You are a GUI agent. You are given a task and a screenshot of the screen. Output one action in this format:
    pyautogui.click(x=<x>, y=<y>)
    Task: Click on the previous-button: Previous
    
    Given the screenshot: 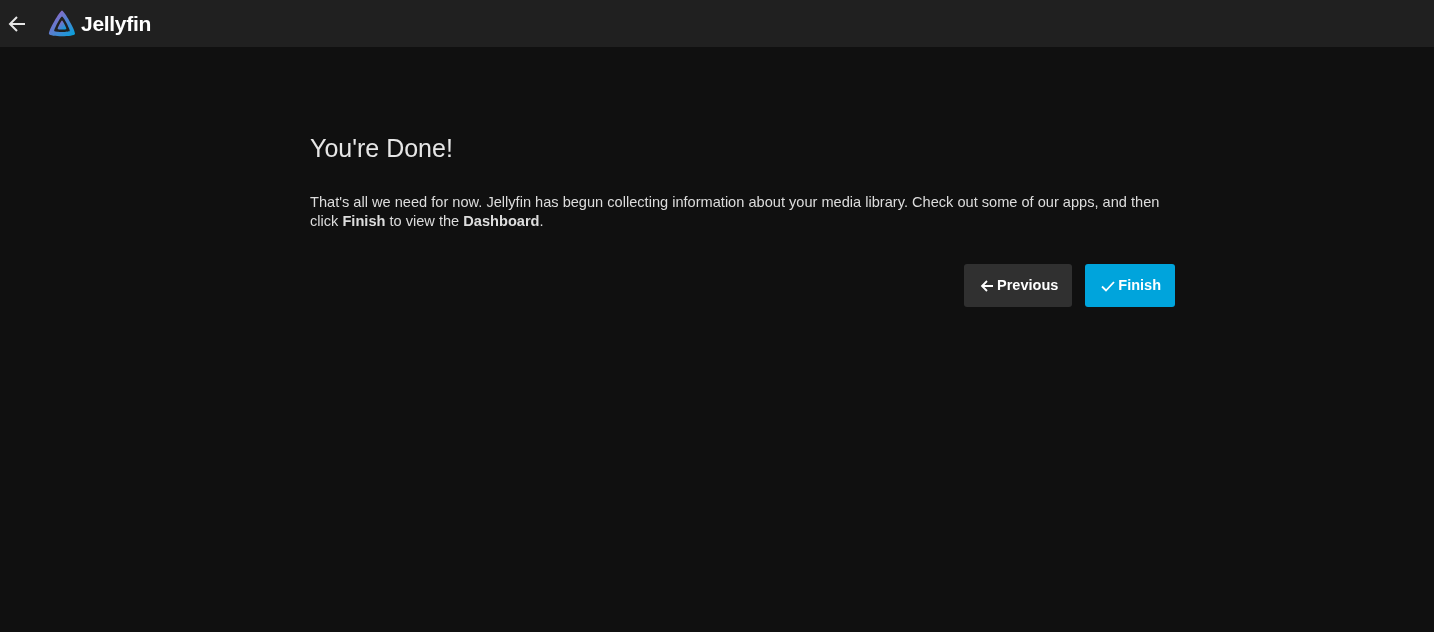 What is the action you would take?
    pyautogui.click(x=1018, y=285)
    